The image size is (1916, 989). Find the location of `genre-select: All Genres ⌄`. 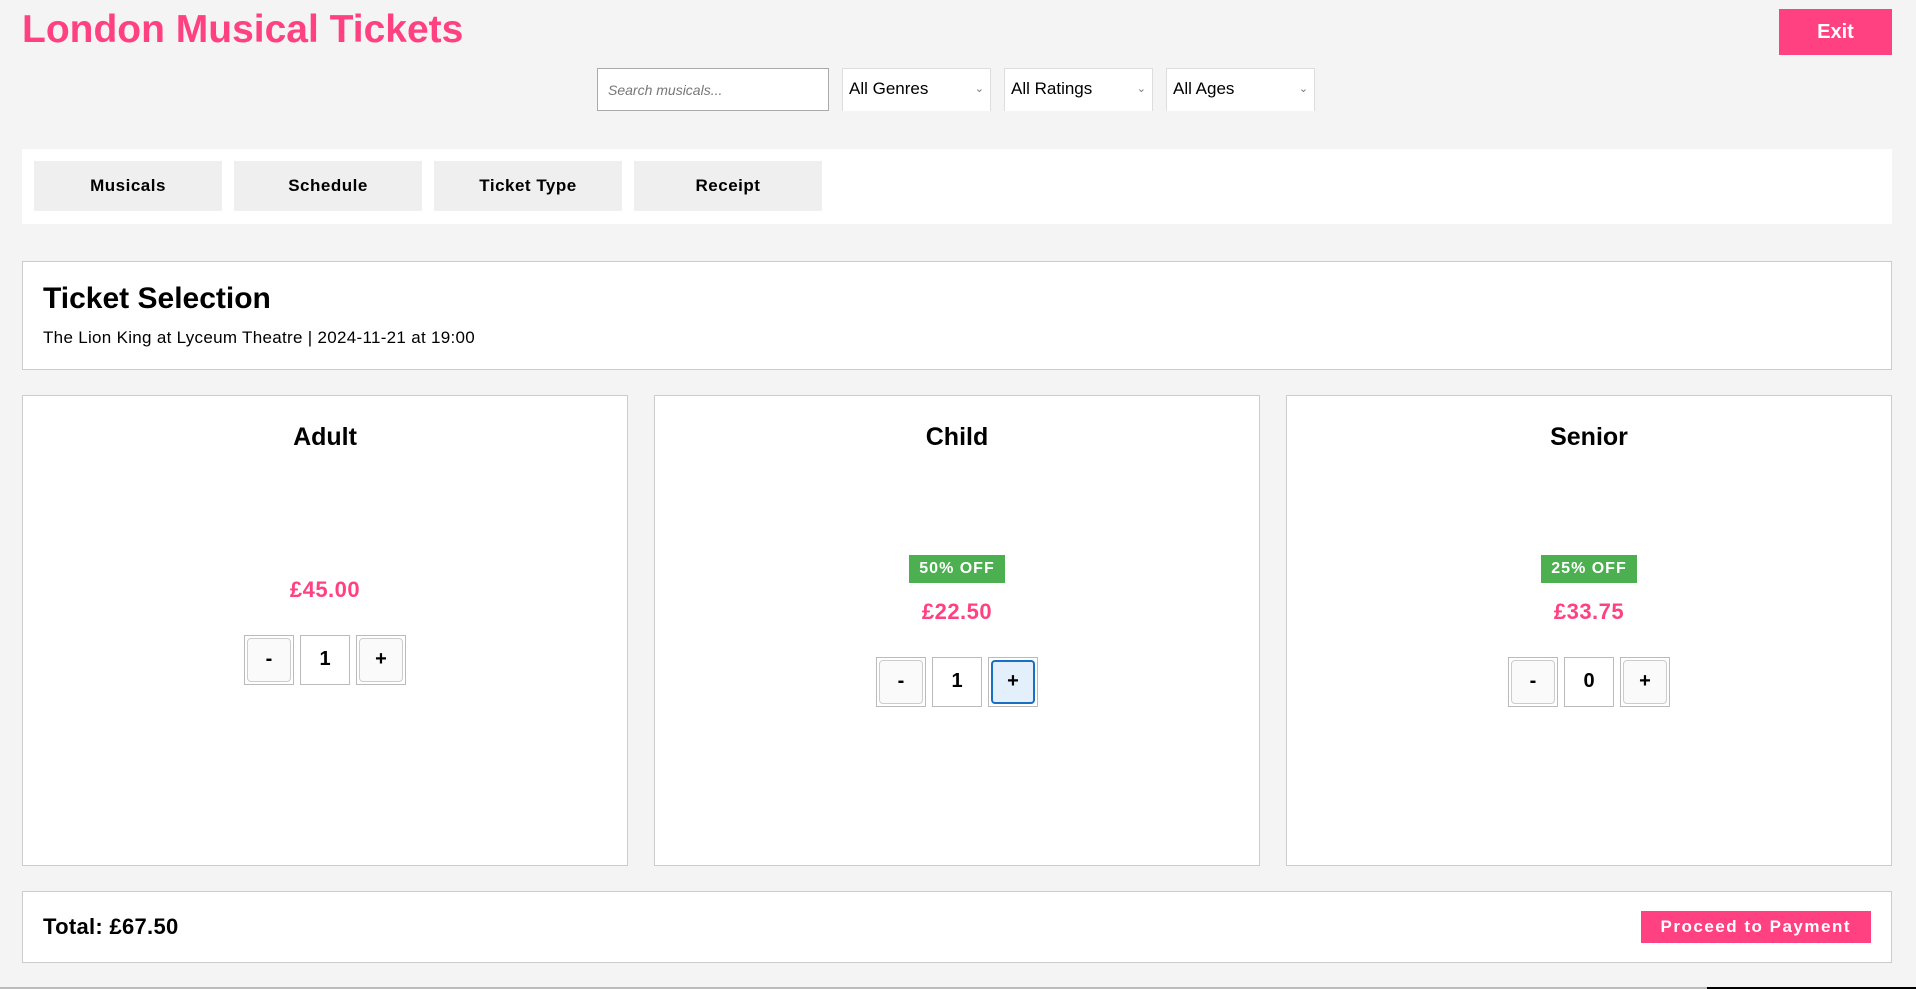

genre-select: All Genres ⌄ is located at coordinates (916, 89).